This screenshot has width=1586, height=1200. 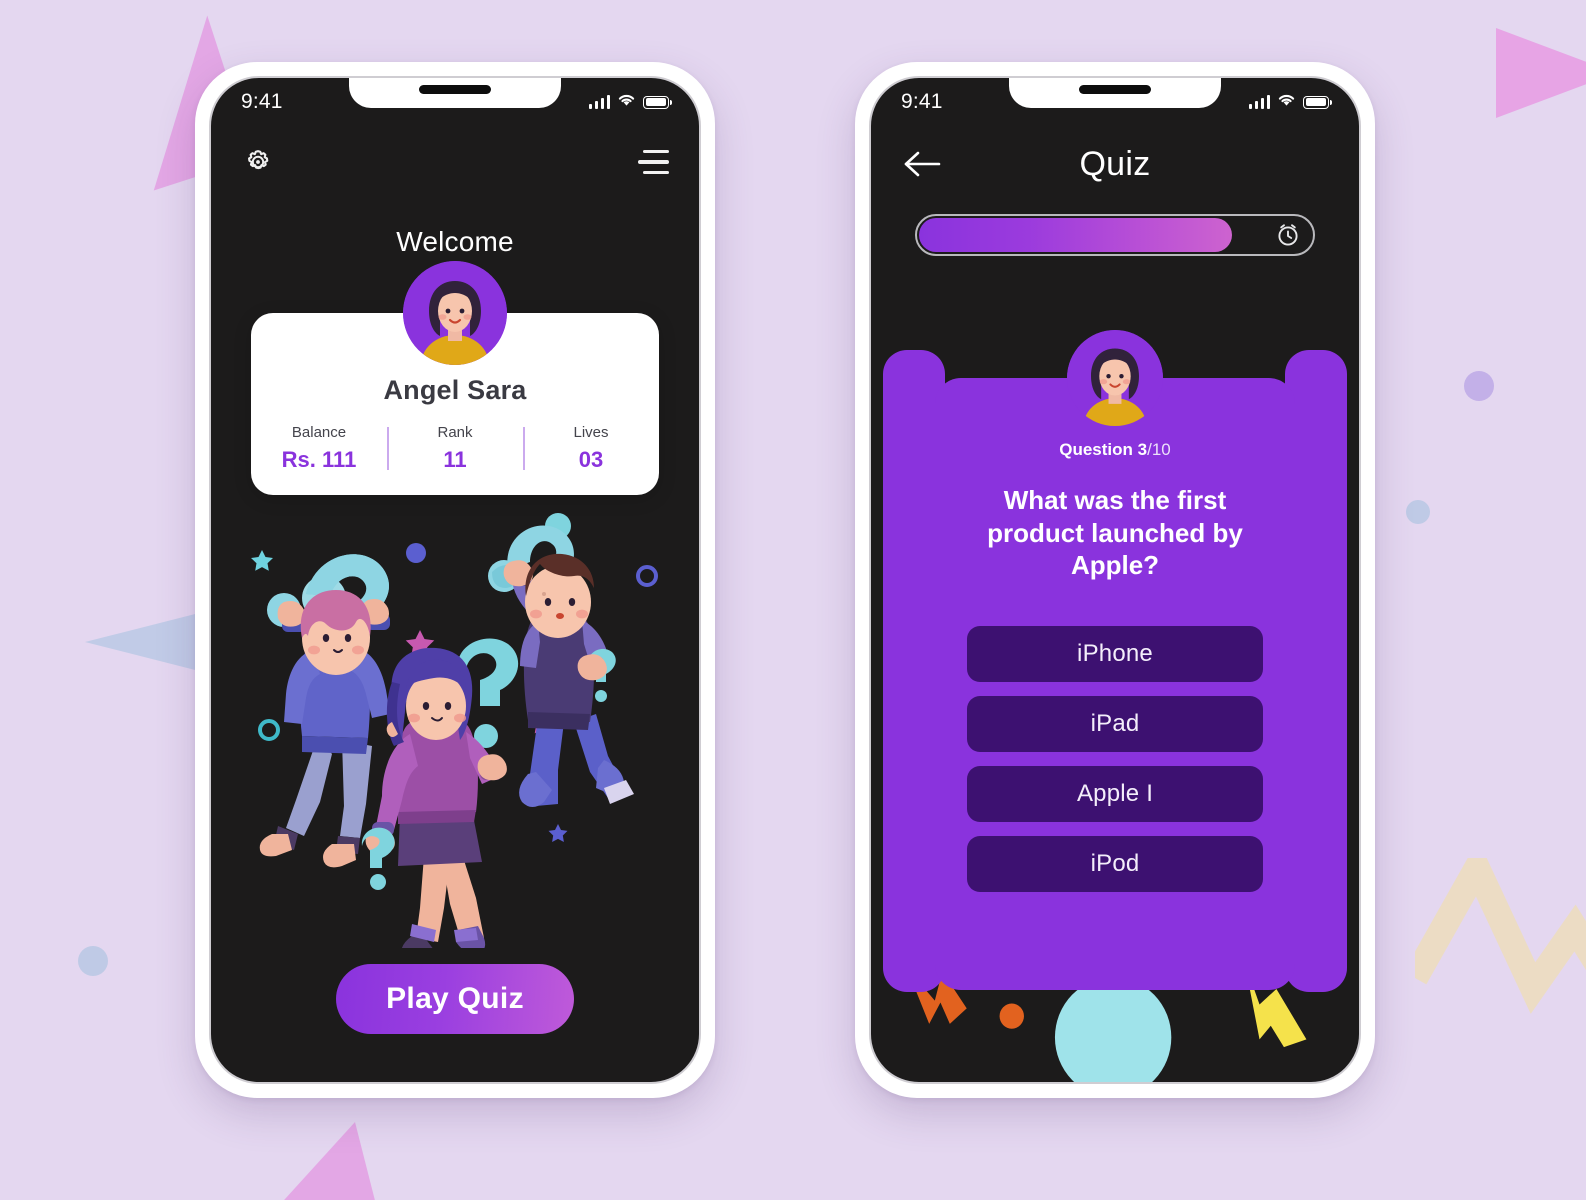 I want to click on question-counter: Question 3/10, so click(x=1115, y=450).